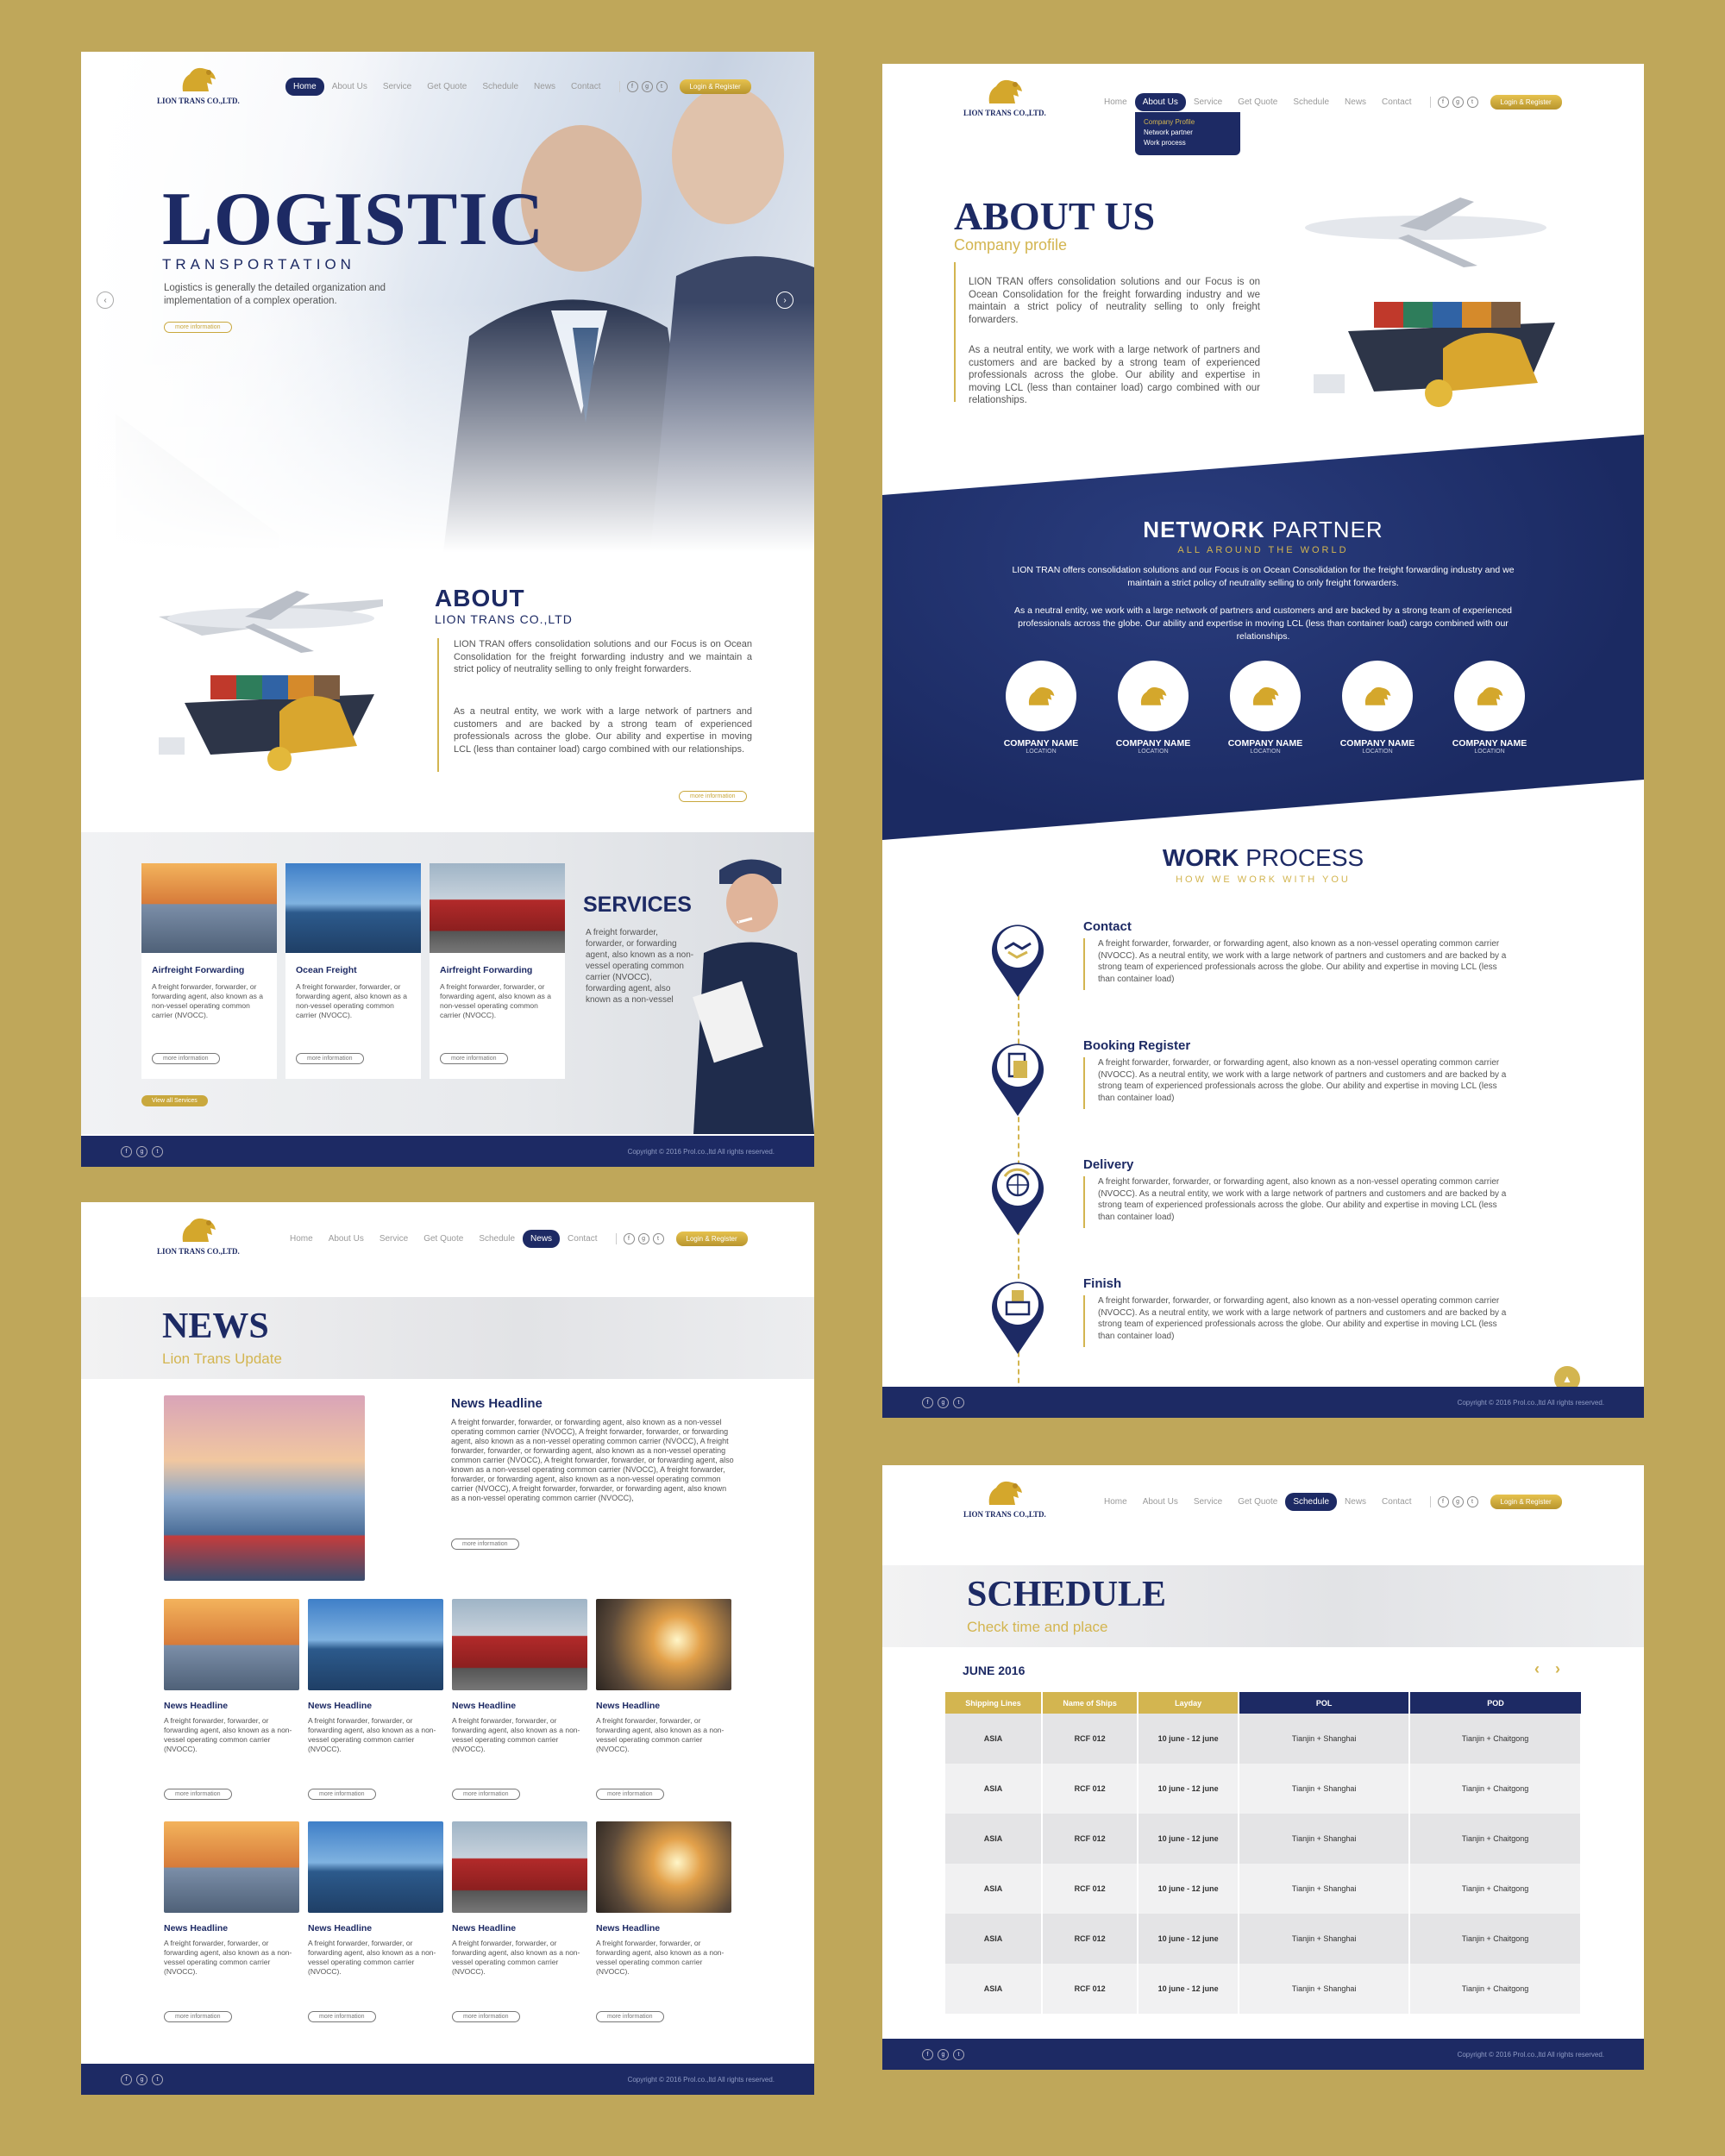 This screenshot has width=1725, height=2156. I want to click on headline-more-button: more information, so click(485, 1544).